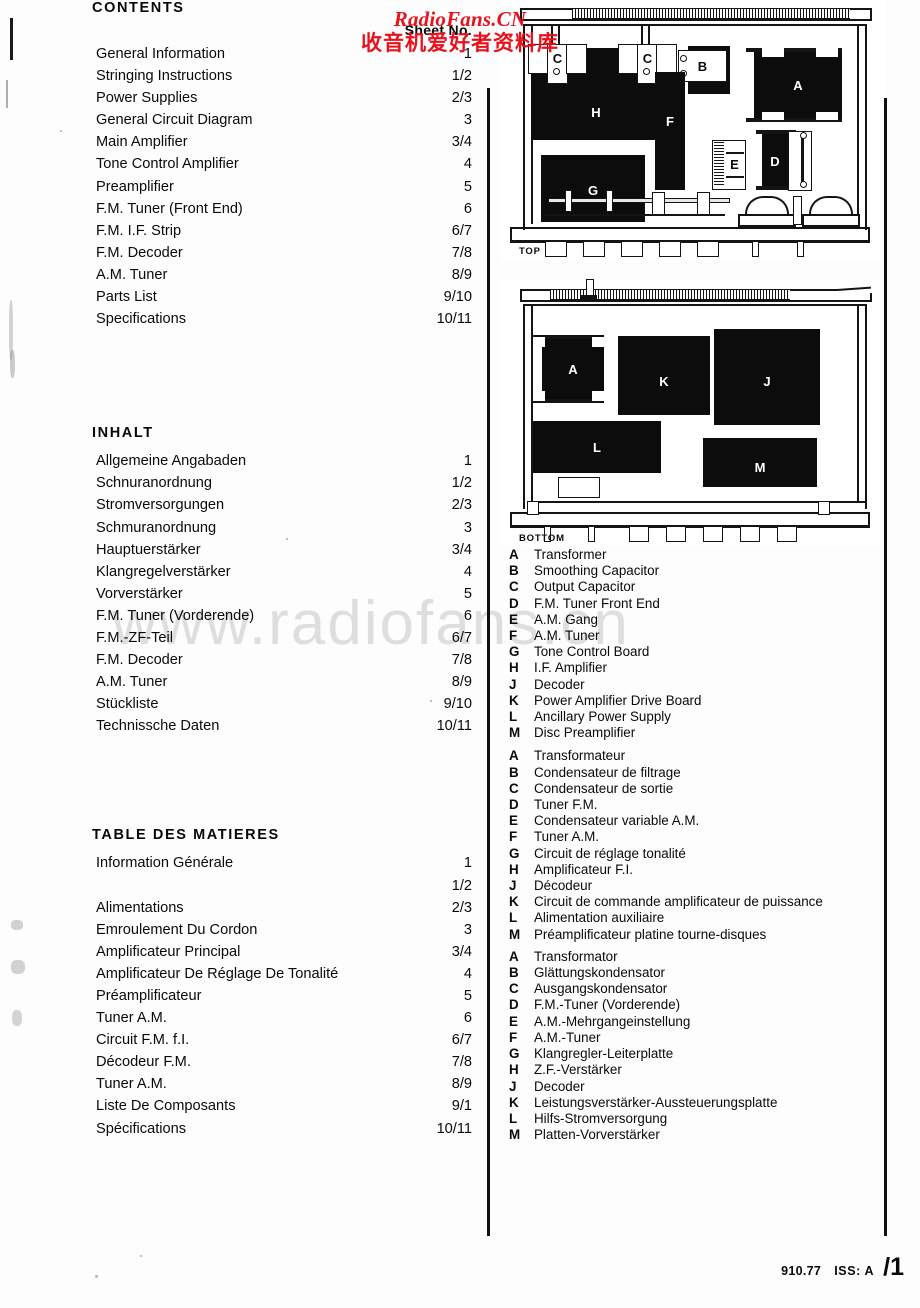 This screenshot has width=920, height=1308. I want to click on toc-item: Liste De Composants 9/1, so click(286, 1106).